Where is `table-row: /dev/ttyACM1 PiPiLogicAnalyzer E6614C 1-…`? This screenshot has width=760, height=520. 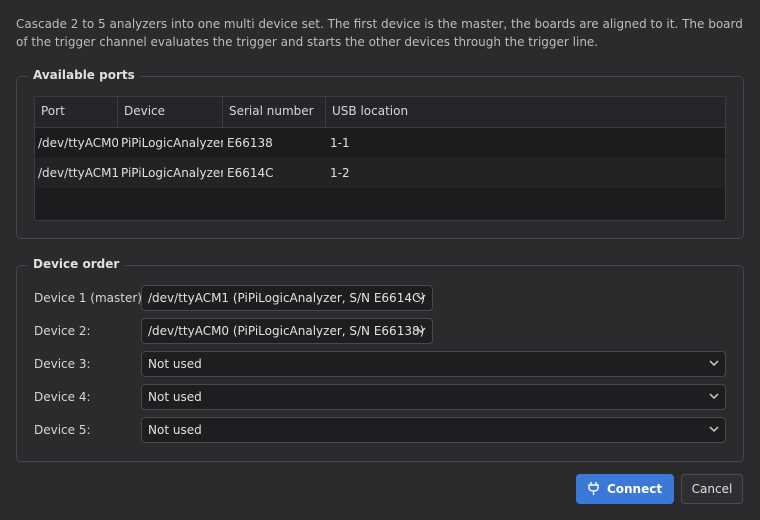 table-row: /dev/ttyACM1 PiPiLogicAnalyzer E6614C 1-… is located at coordinates (380, 173).